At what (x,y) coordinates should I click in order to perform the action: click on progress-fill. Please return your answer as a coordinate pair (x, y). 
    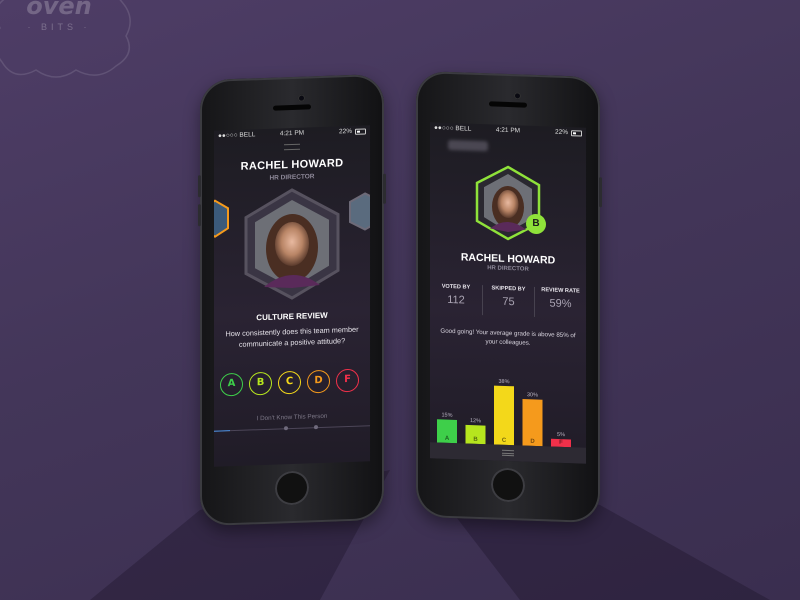
    Looking at the image, I should click on (222, 431).